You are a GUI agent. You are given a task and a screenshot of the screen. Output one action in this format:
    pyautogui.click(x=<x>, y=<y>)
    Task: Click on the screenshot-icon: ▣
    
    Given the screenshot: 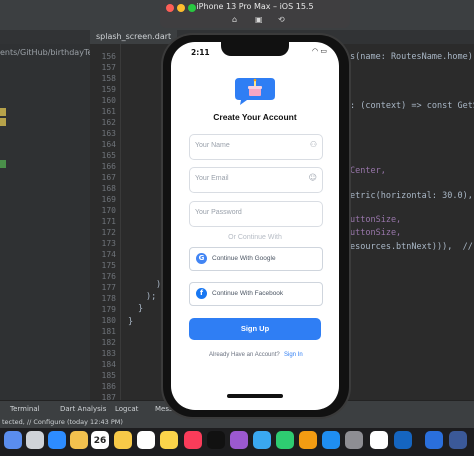 What is the action you would take?
    pyautogui.click(x=259, y=19)
    